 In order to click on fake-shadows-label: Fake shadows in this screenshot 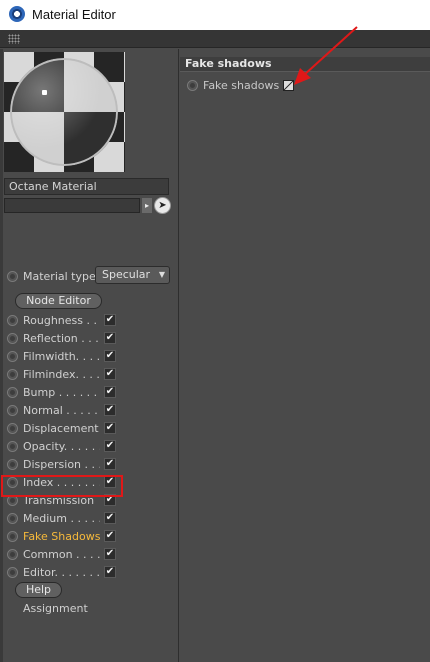, I will do `click(241, 85)`.